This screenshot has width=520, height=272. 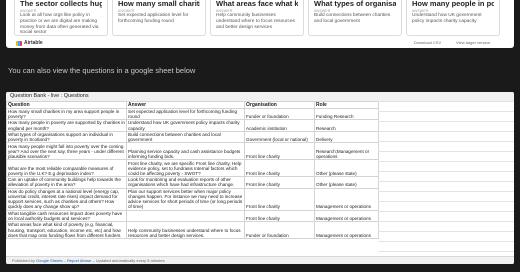 I want to click on organisation-cell: Academic institution, so click(x=279, y=125).